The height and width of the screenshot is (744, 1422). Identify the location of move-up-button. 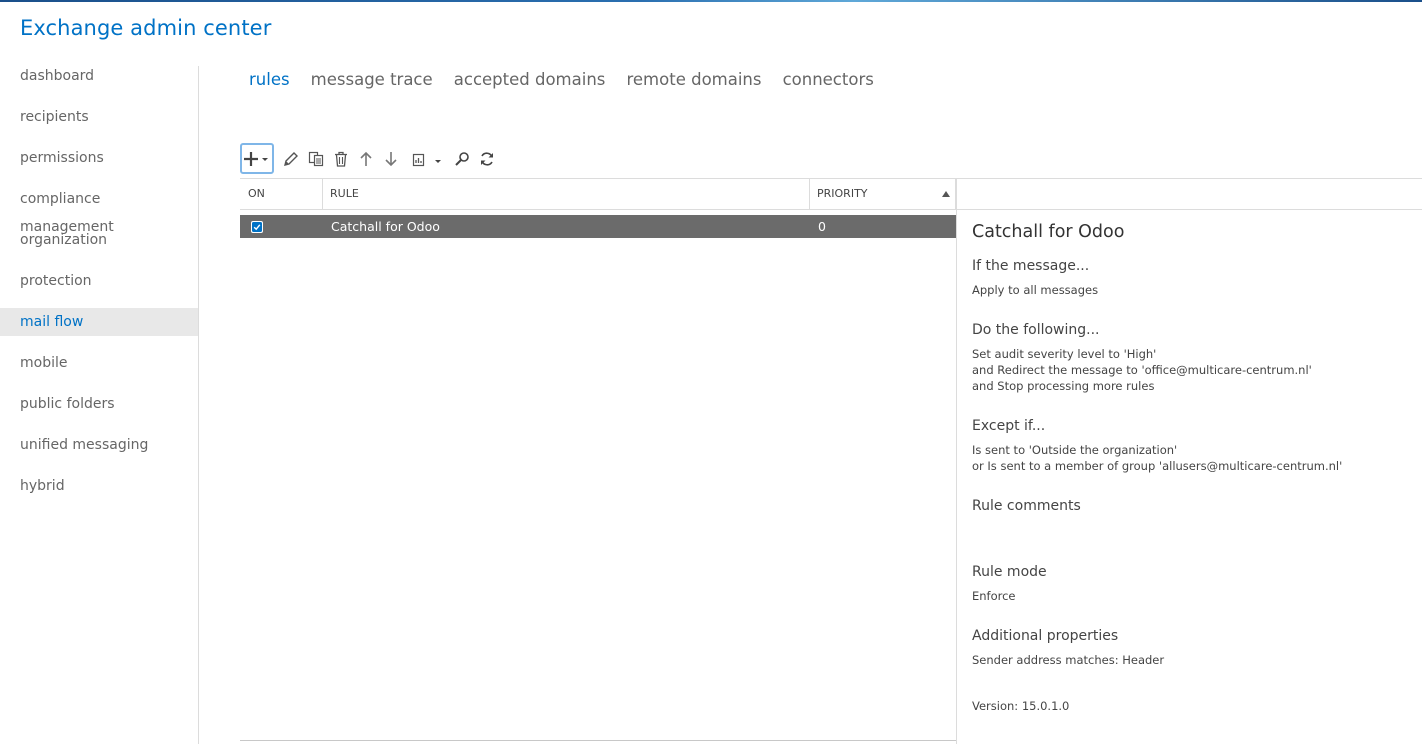
(366, 159).